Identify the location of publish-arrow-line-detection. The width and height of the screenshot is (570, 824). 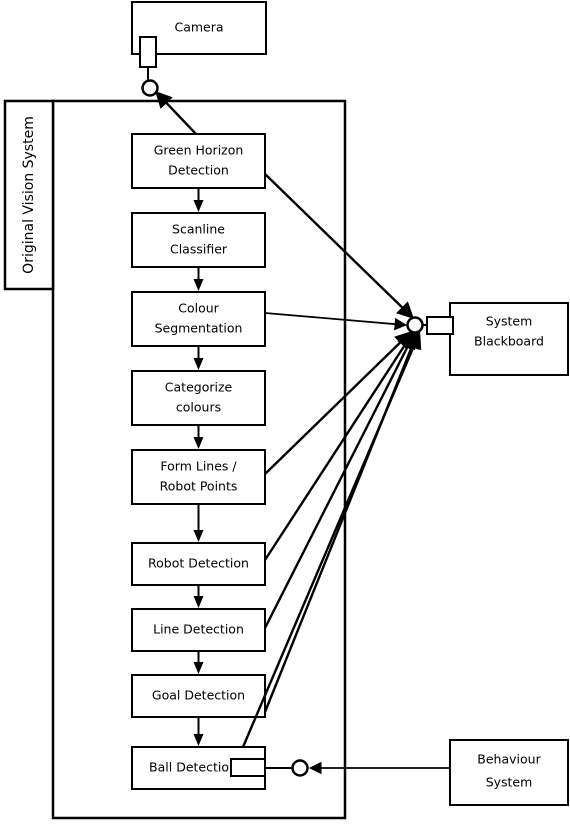
(339, 480).